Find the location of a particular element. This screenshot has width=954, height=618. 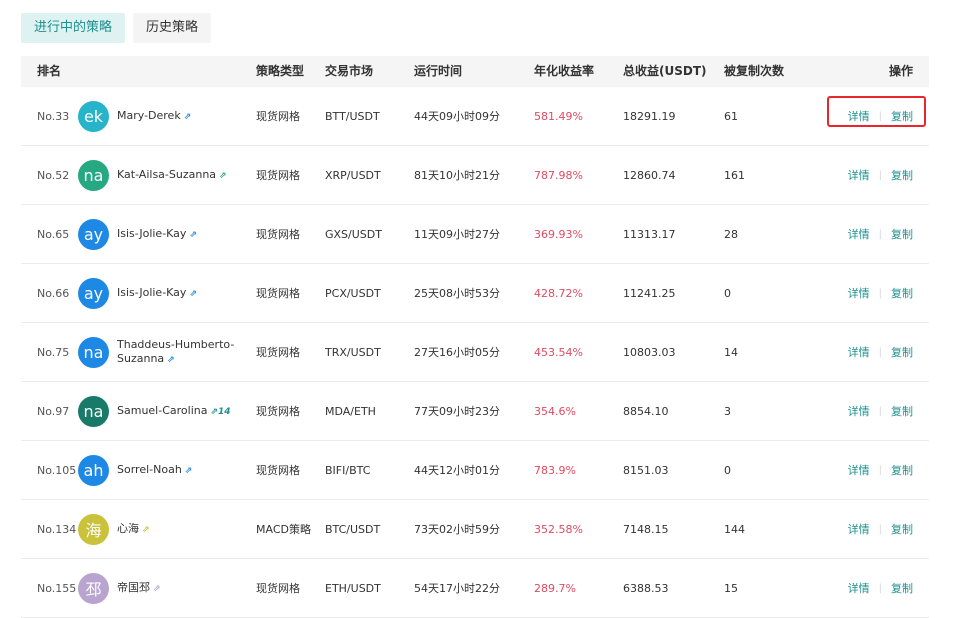

trader-name: Sorrel-Noah ⇗ is located at coordinates (154, 470).